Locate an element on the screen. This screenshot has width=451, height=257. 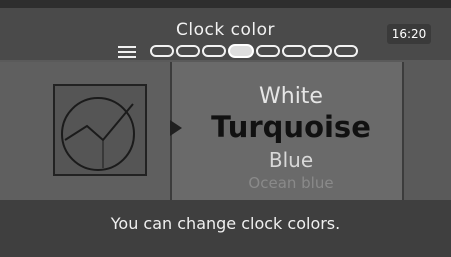
page-indicator is located at coordinates (254, 51).